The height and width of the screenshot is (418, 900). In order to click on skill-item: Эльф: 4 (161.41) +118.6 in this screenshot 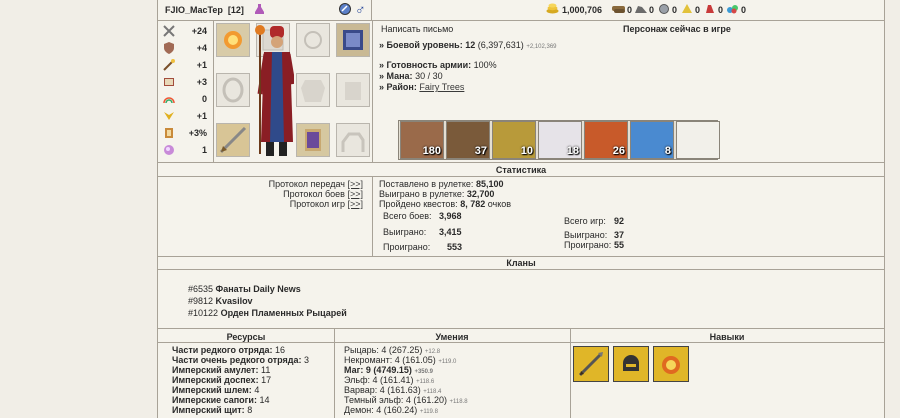, I will do `click(389, 380)`.